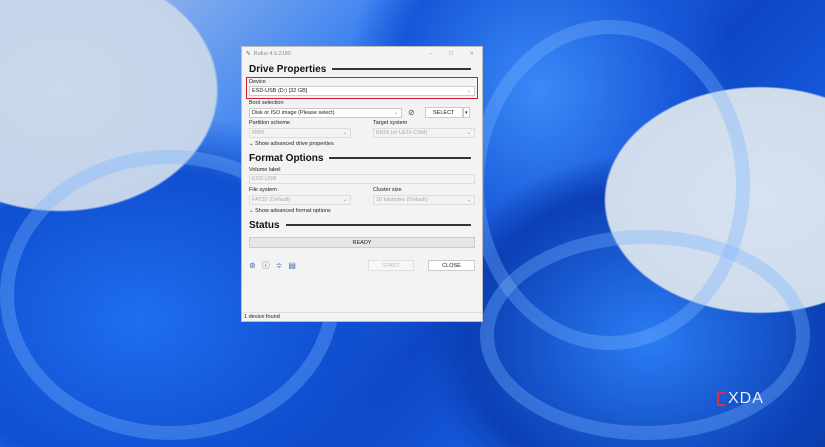  Describe the element at coordinates (424, 200) in the screenshot. I see `cluster-size-dropdown: 16 kilobytes (Default) ⌄` at that location.